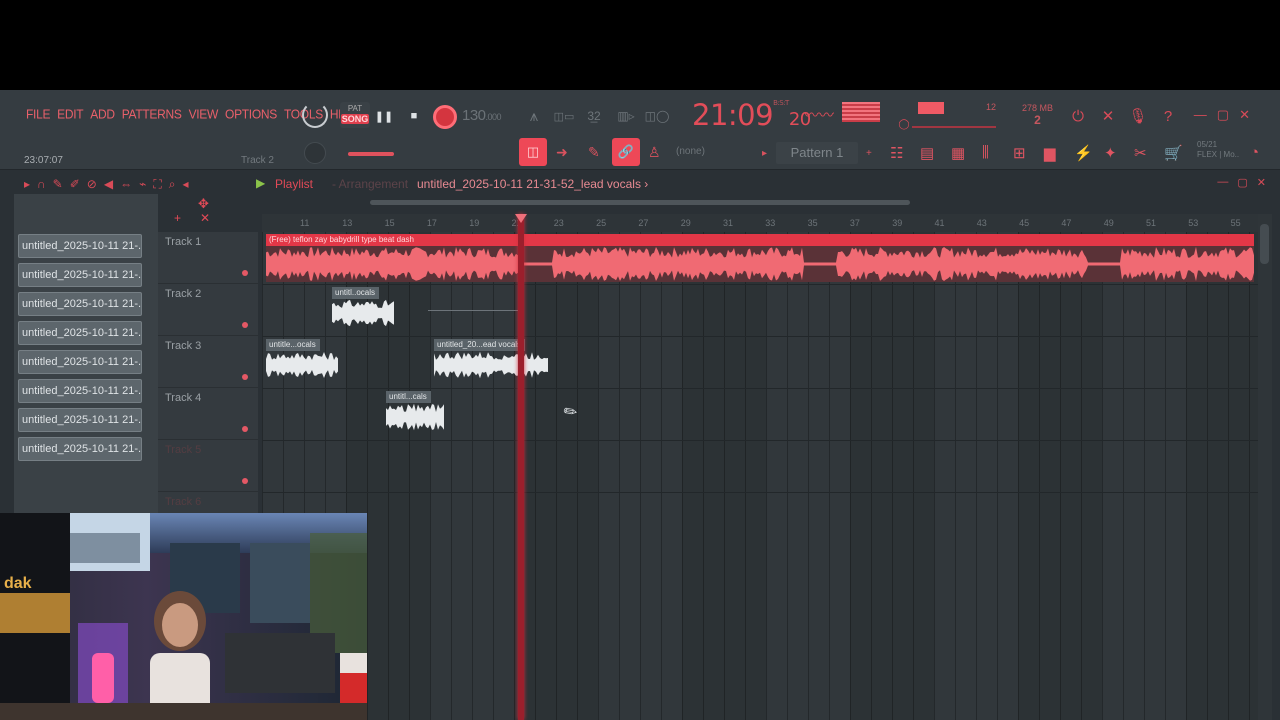 This screenshot has width=1280, height=720. I want to click on wand-icon: ✦, so click(1110, 153).